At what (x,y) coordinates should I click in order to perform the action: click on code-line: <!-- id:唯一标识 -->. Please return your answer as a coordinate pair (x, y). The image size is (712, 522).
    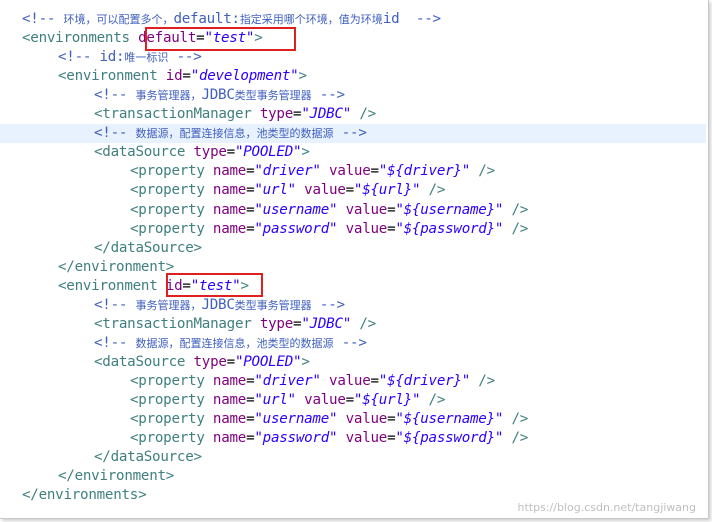
    Looking at the image, I should click on (353, 57).